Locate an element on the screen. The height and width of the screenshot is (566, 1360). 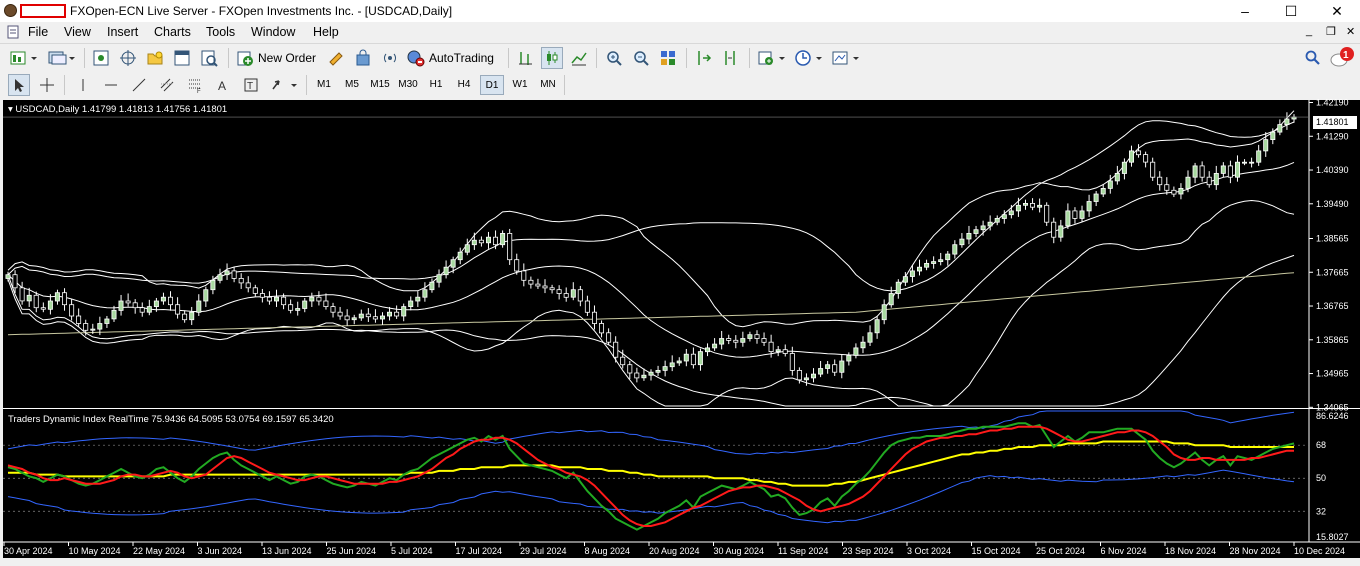
price-tick-label: 1.40390 is located at coordinates (1332, 170).